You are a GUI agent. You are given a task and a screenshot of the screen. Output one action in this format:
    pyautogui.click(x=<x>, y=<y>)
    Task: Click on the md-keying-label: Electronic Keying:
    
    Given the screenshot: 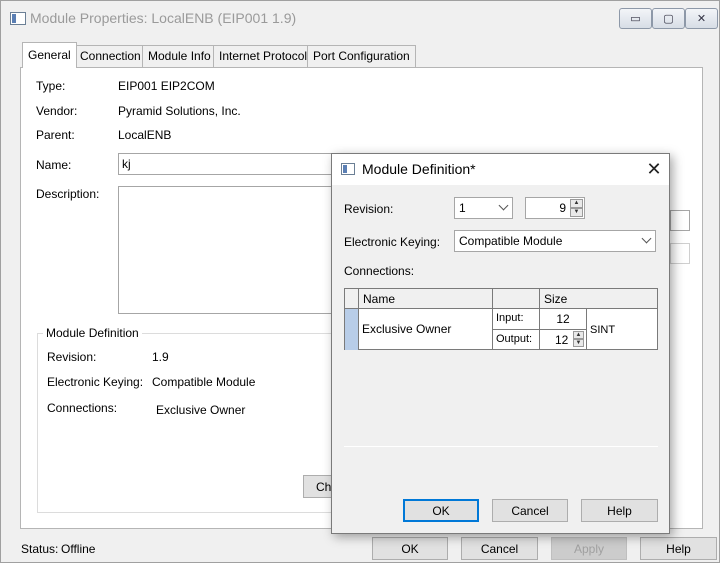 What is the action you would take?
    pyautogui.click(x=95, y=382)
    